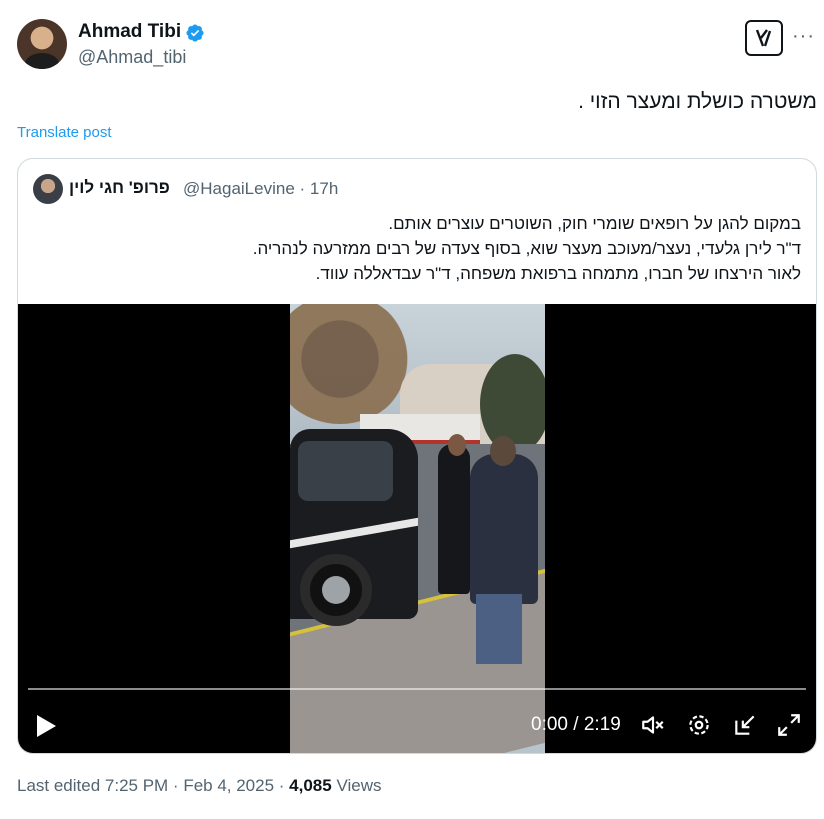 Image resolution: width=824 pixels, height=819 pixels. What do you see at coordinates (745, 725) in the screenshot?
I see `pip-icon` at bounding box center [745, 725].